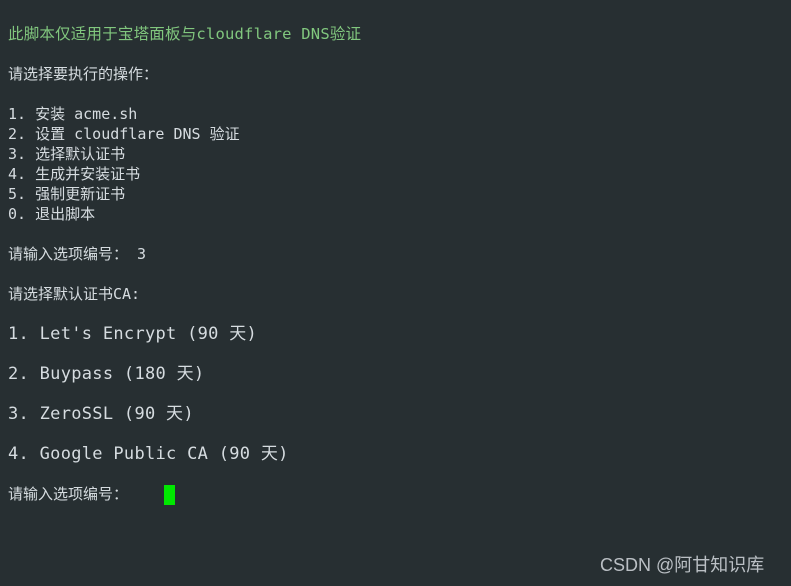  What do you see at coordinates (164, 454) in the screenshot?
I see `ca-option-4-label: Google Public CA (90 天)` at bounding box center [164, 454].